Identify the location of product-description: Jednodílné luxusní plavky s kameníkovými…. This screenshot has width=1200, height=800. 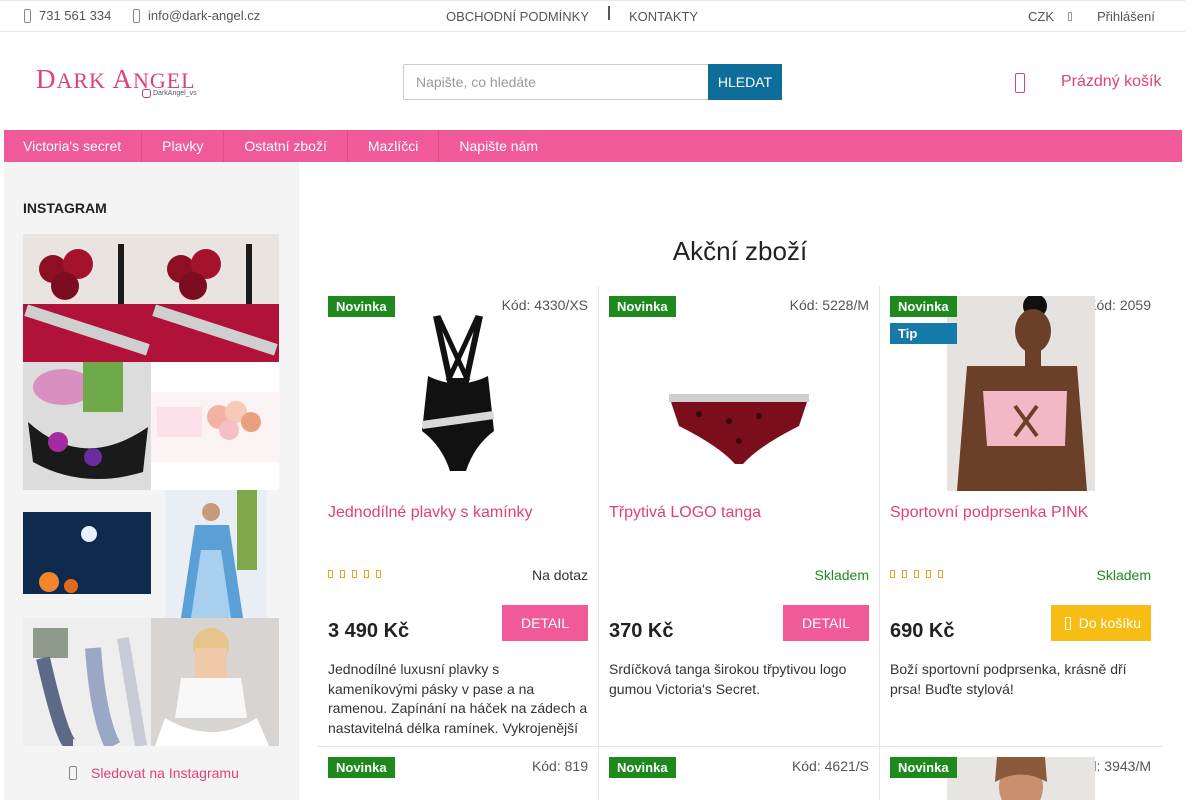
(458, 698).